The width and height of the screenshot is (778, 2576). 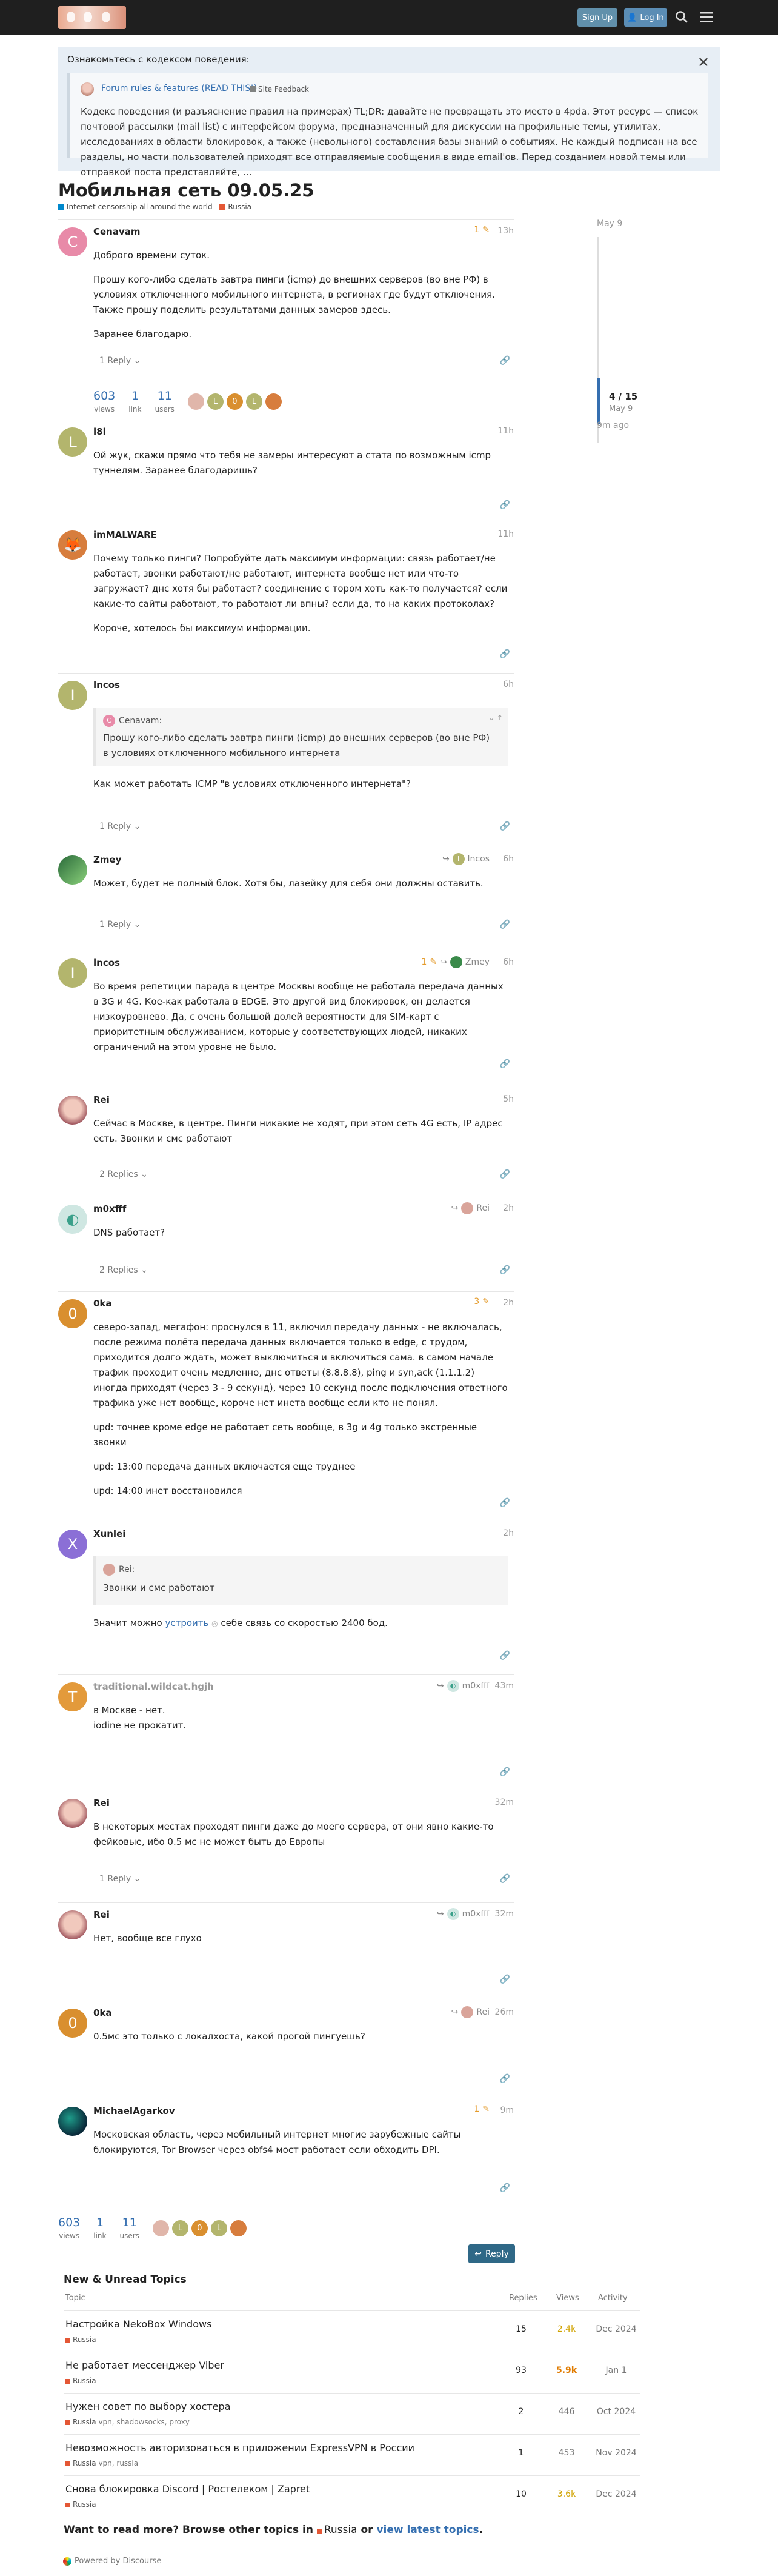 What do you see at coordinates (186, 190) in the screenshot?
I see `topic-title: Мобильная сеть 09.05.25` at bounding box center [186, 190].